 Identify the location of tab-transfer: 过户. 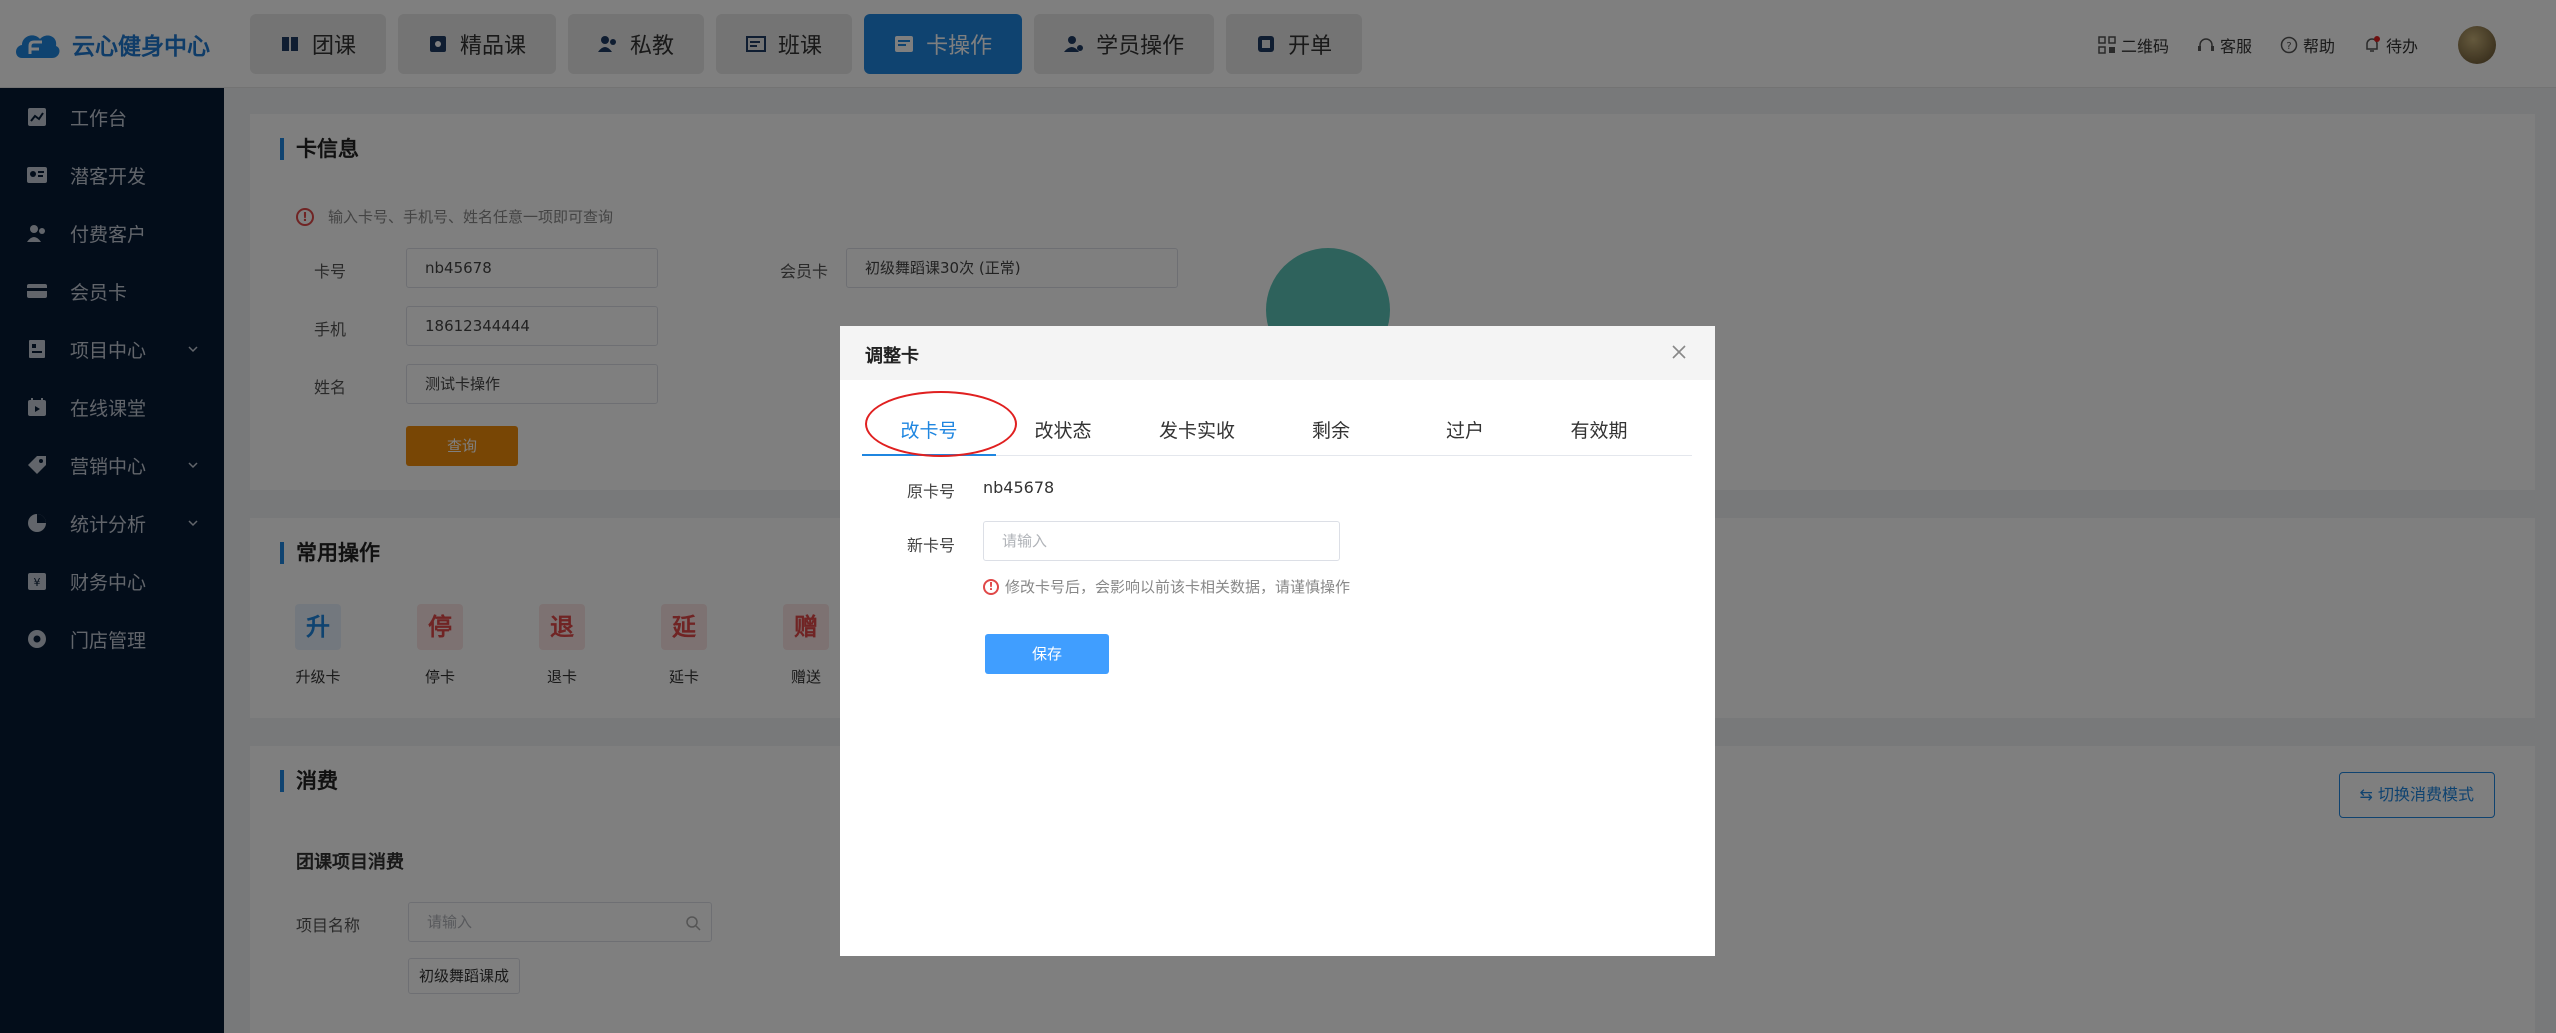
(1465, 420).